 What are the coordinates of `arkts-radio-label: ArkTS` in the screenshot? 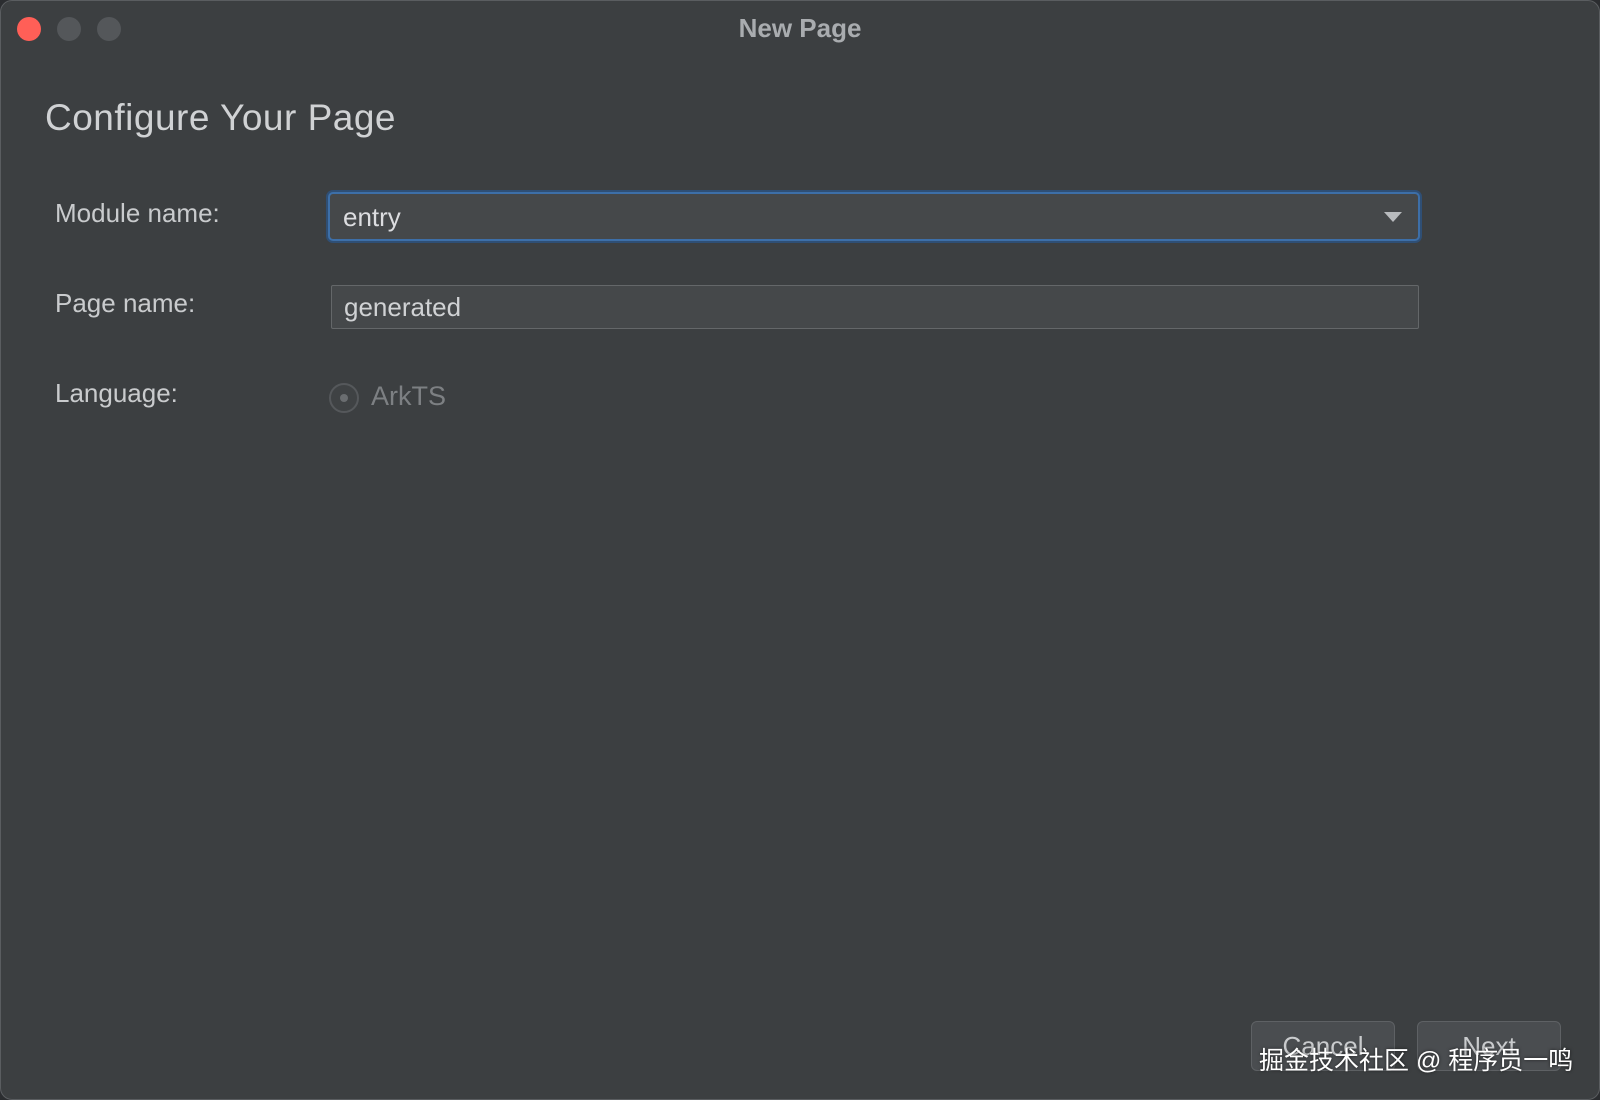 It's located at (408, 396).